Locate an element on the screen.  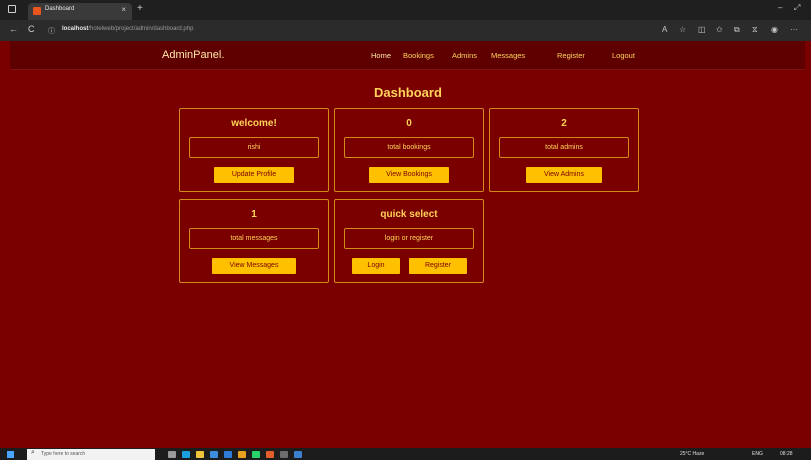
close-tab-icon: × is located at coordinates (123, 9).